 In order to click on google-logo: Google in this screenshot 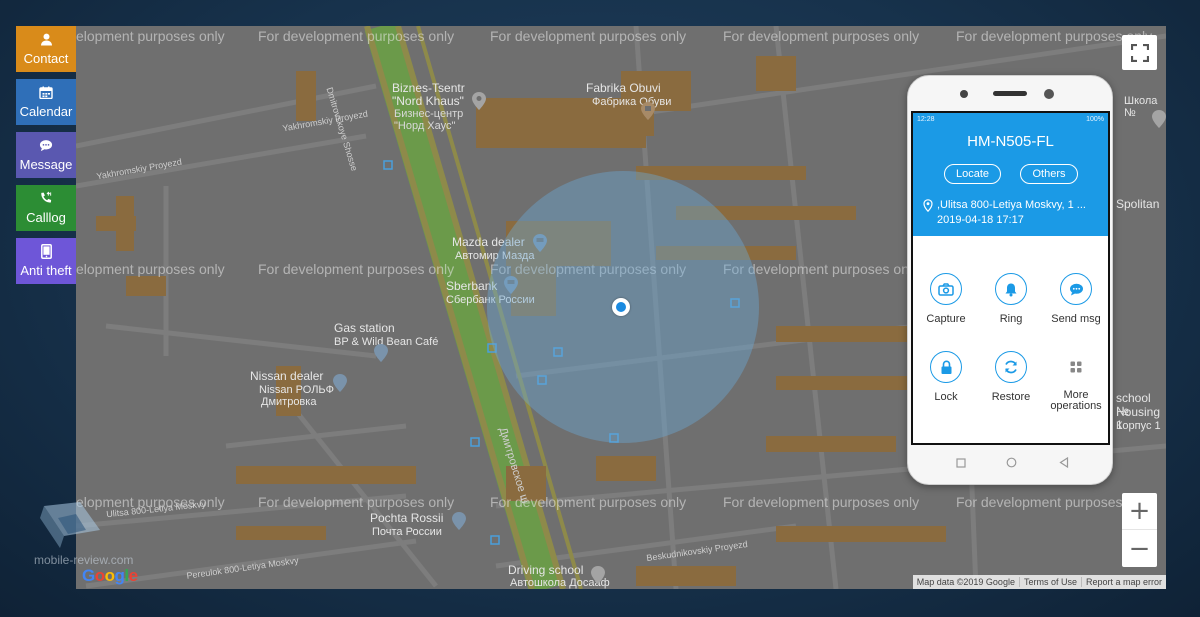, I will do `click(110, 575)`.